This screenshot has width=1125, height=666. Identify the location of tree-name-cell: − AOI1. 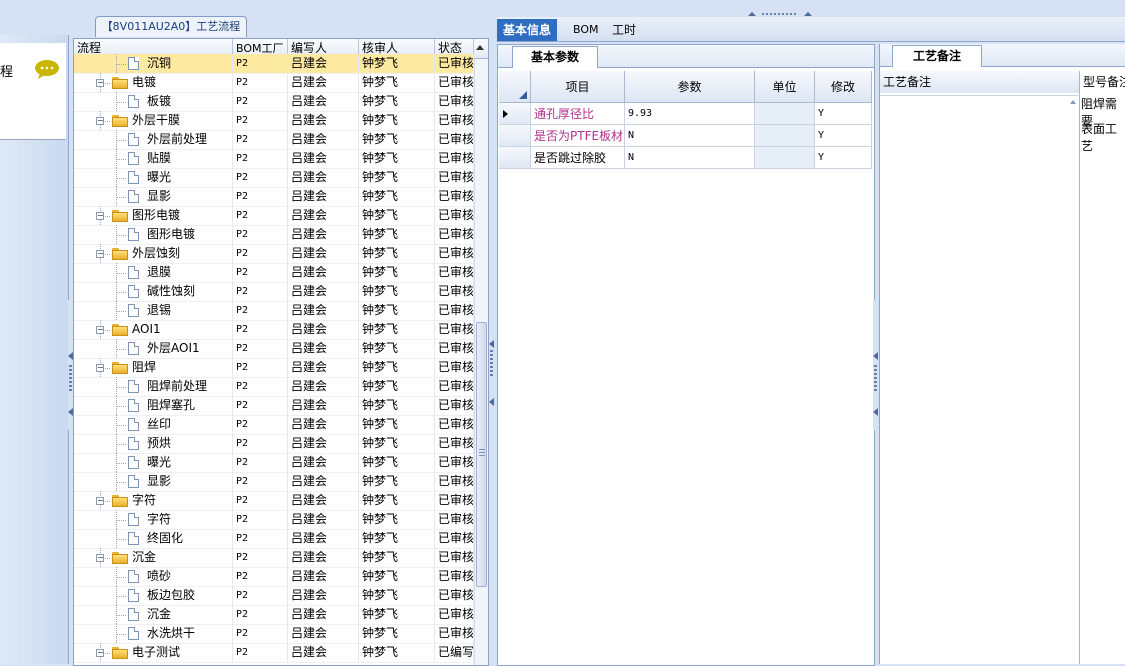
(153, 329).